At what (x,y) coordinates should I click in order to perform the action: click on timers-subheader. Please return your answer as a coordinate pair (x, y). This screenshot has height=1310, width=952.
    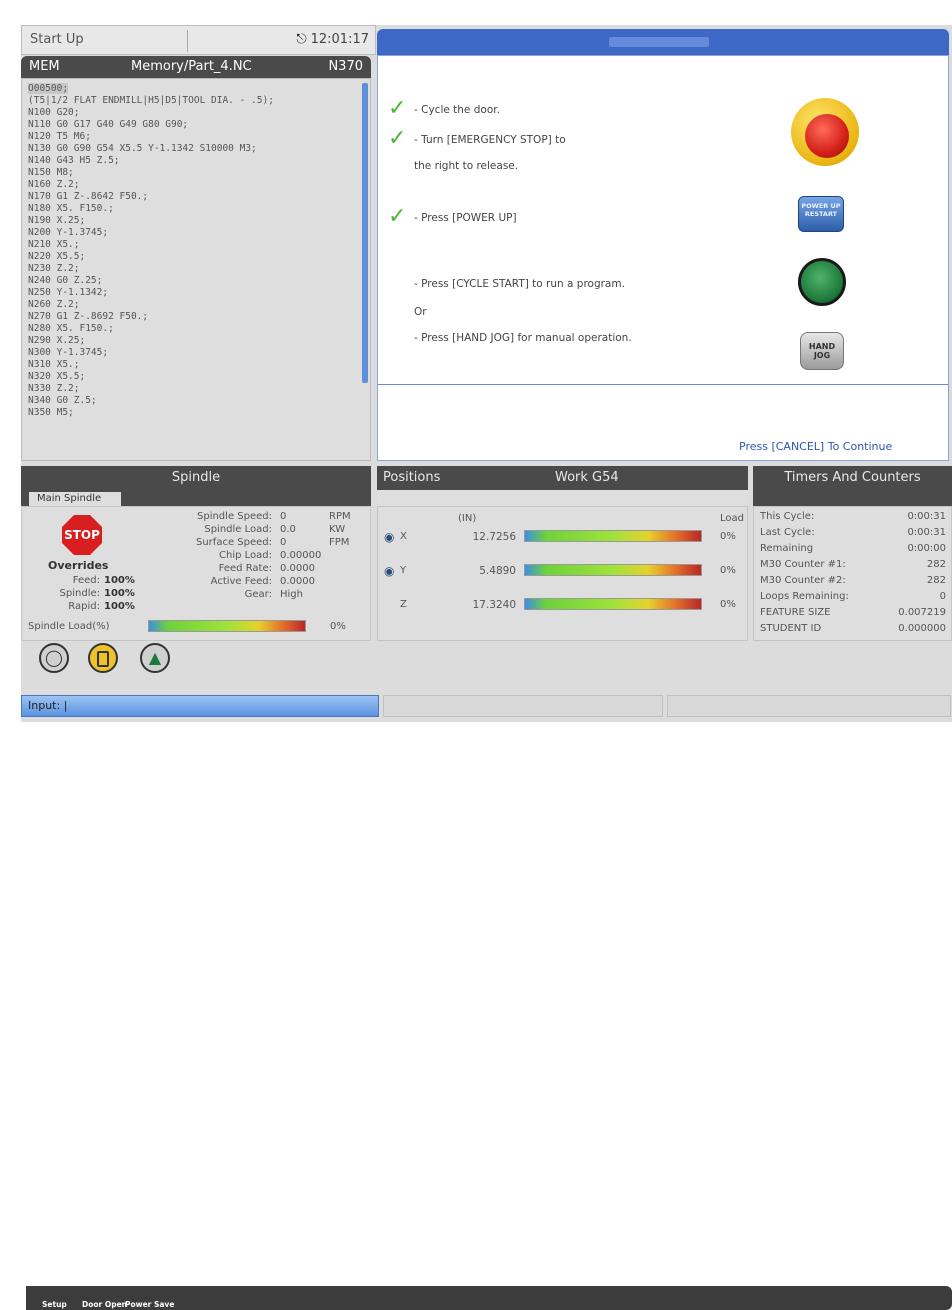
    Looking at the image, I should click on (852, 498).